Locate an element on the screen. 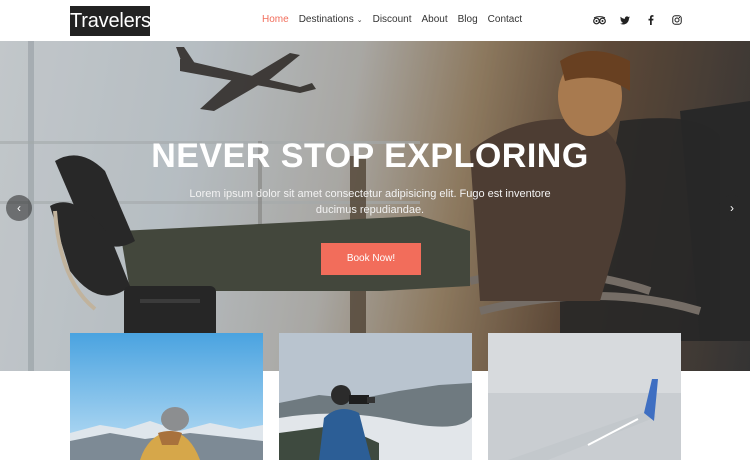 This screenshot has height=460, width=750. nav-item-label: About is located at coordinates (434, 19).